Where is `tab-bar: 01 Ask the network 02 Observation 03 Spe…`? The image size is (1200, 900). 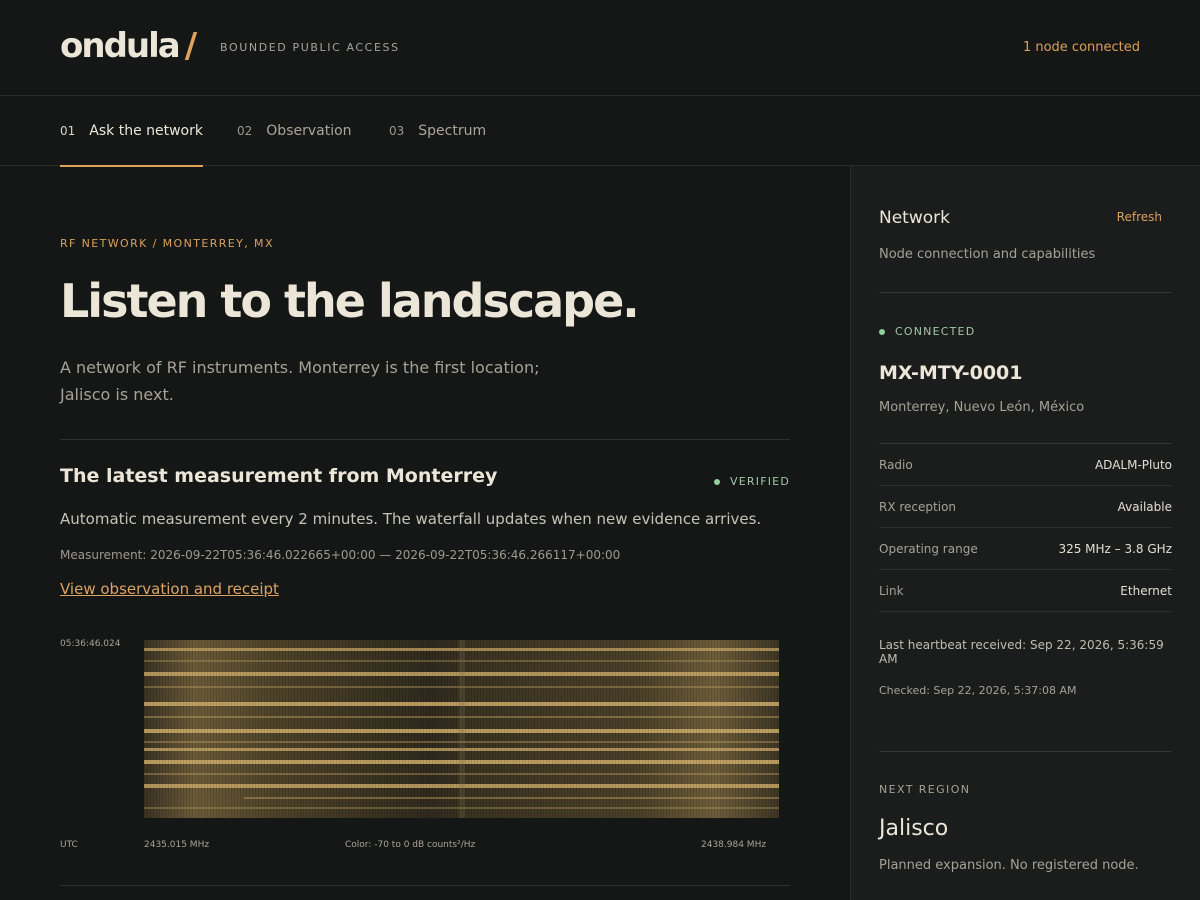 tab-bar: 01 Ask the network 02 Observation 03 Spe… is located at coordinates (600, 131).